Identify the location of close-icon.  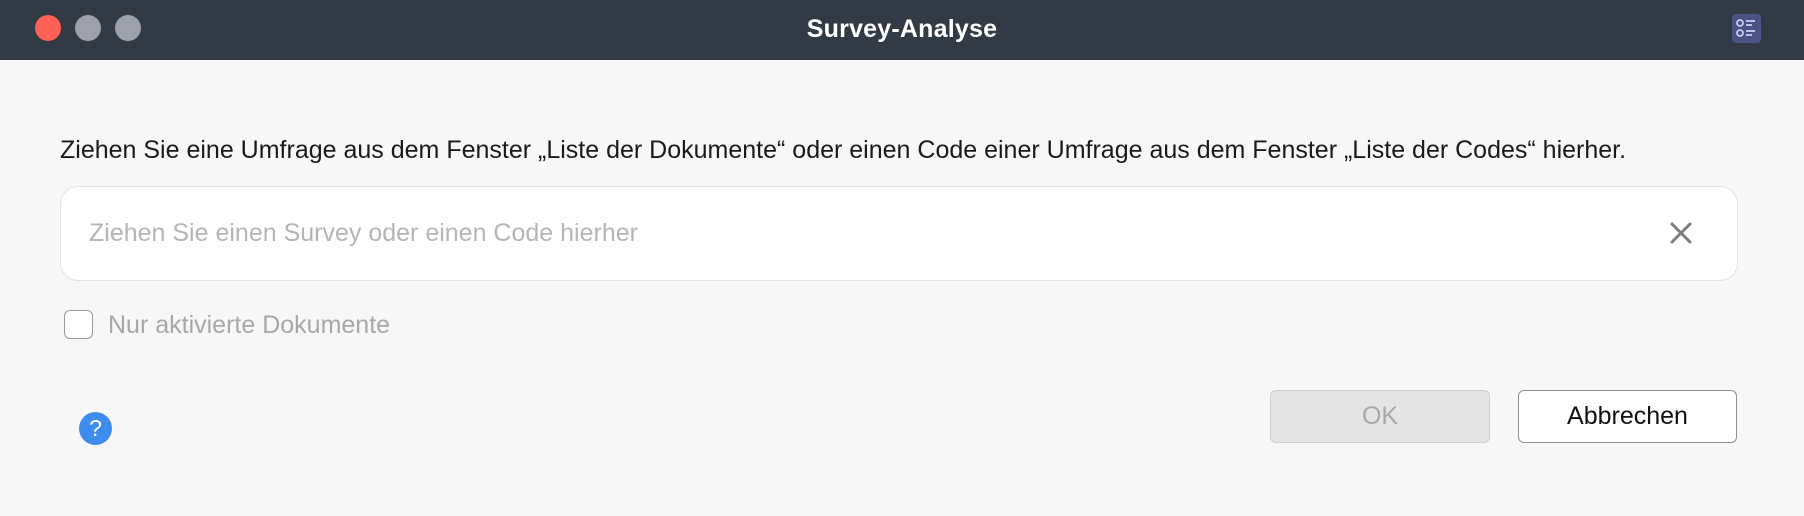
(1681, 233).